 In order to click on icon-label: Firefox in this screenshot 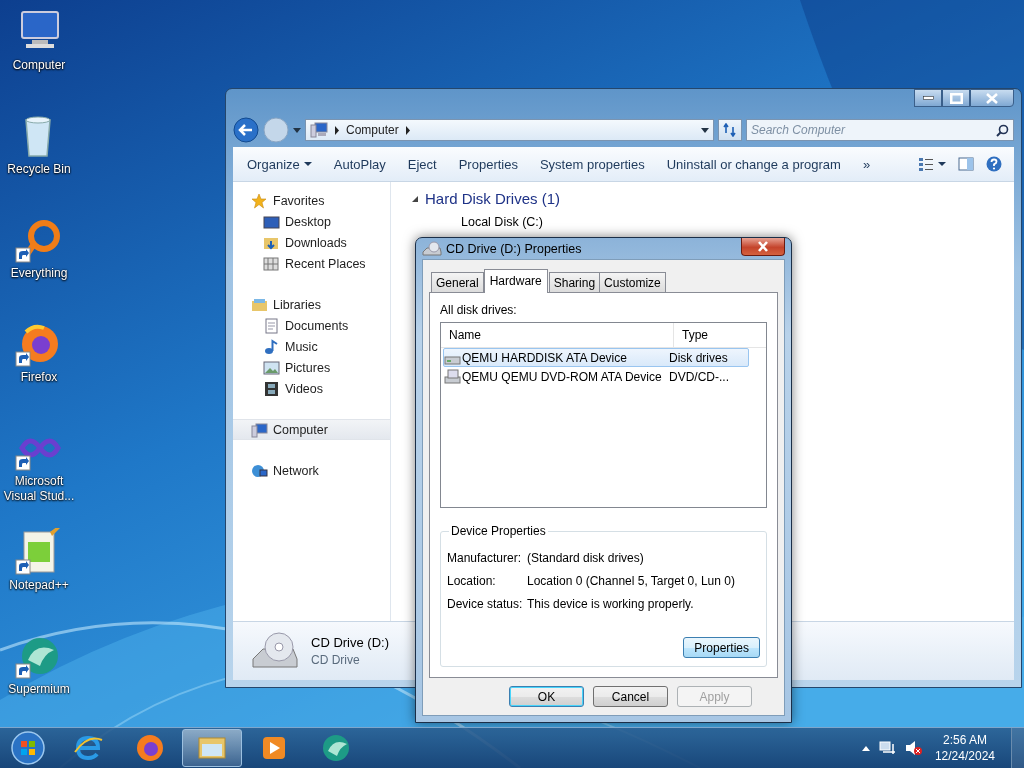, I will do `click(39, 377)`.